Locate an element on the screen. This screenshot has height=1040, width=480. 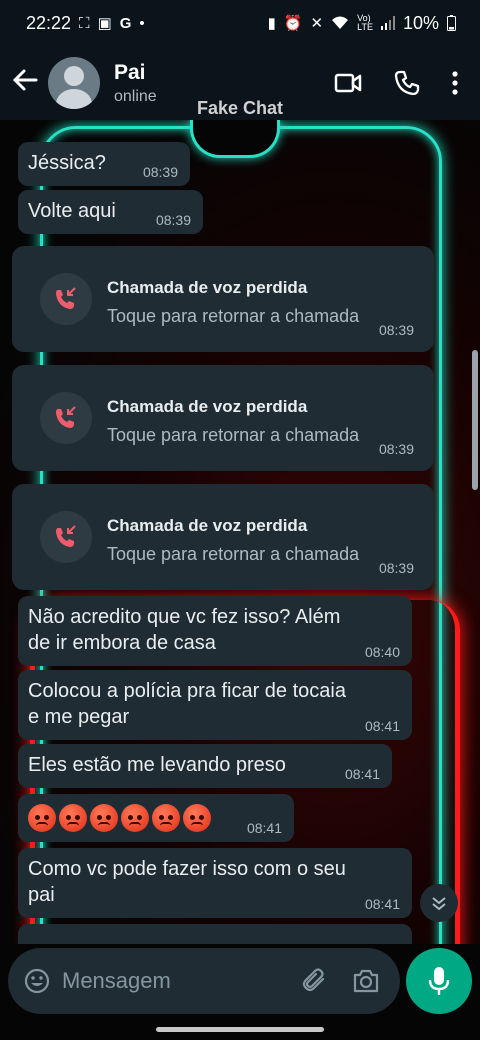
emoji-message-bubble: 08:41 is located at coordinates (156, 818).